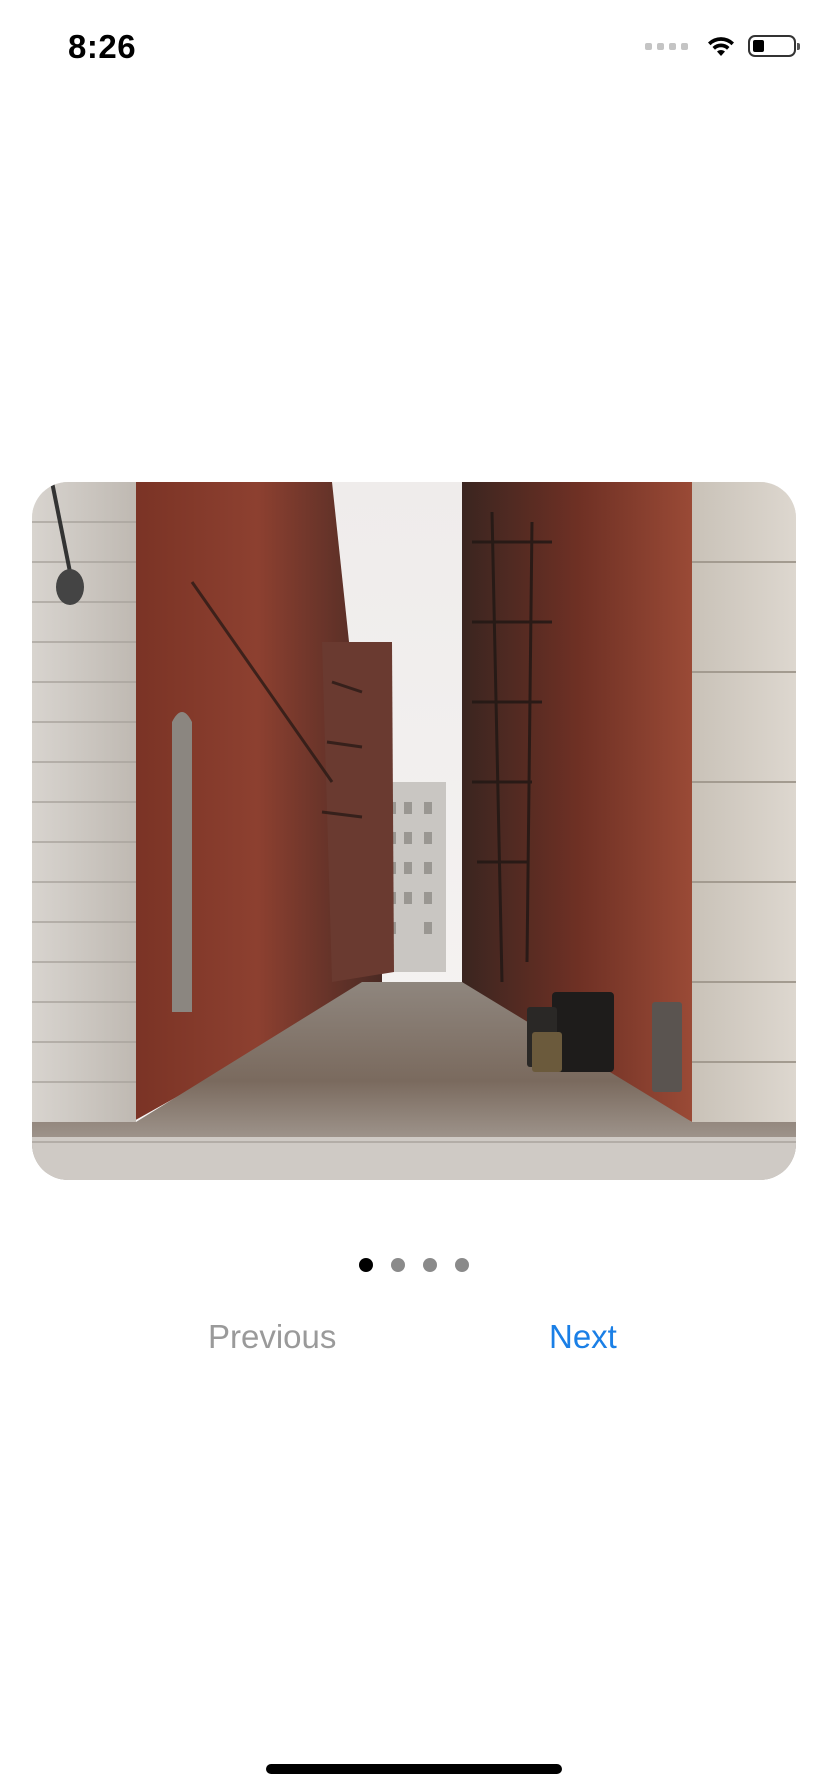  Describe the element at coordinates (666, 46) in the screenshot. I see `signal-icon` at that location.